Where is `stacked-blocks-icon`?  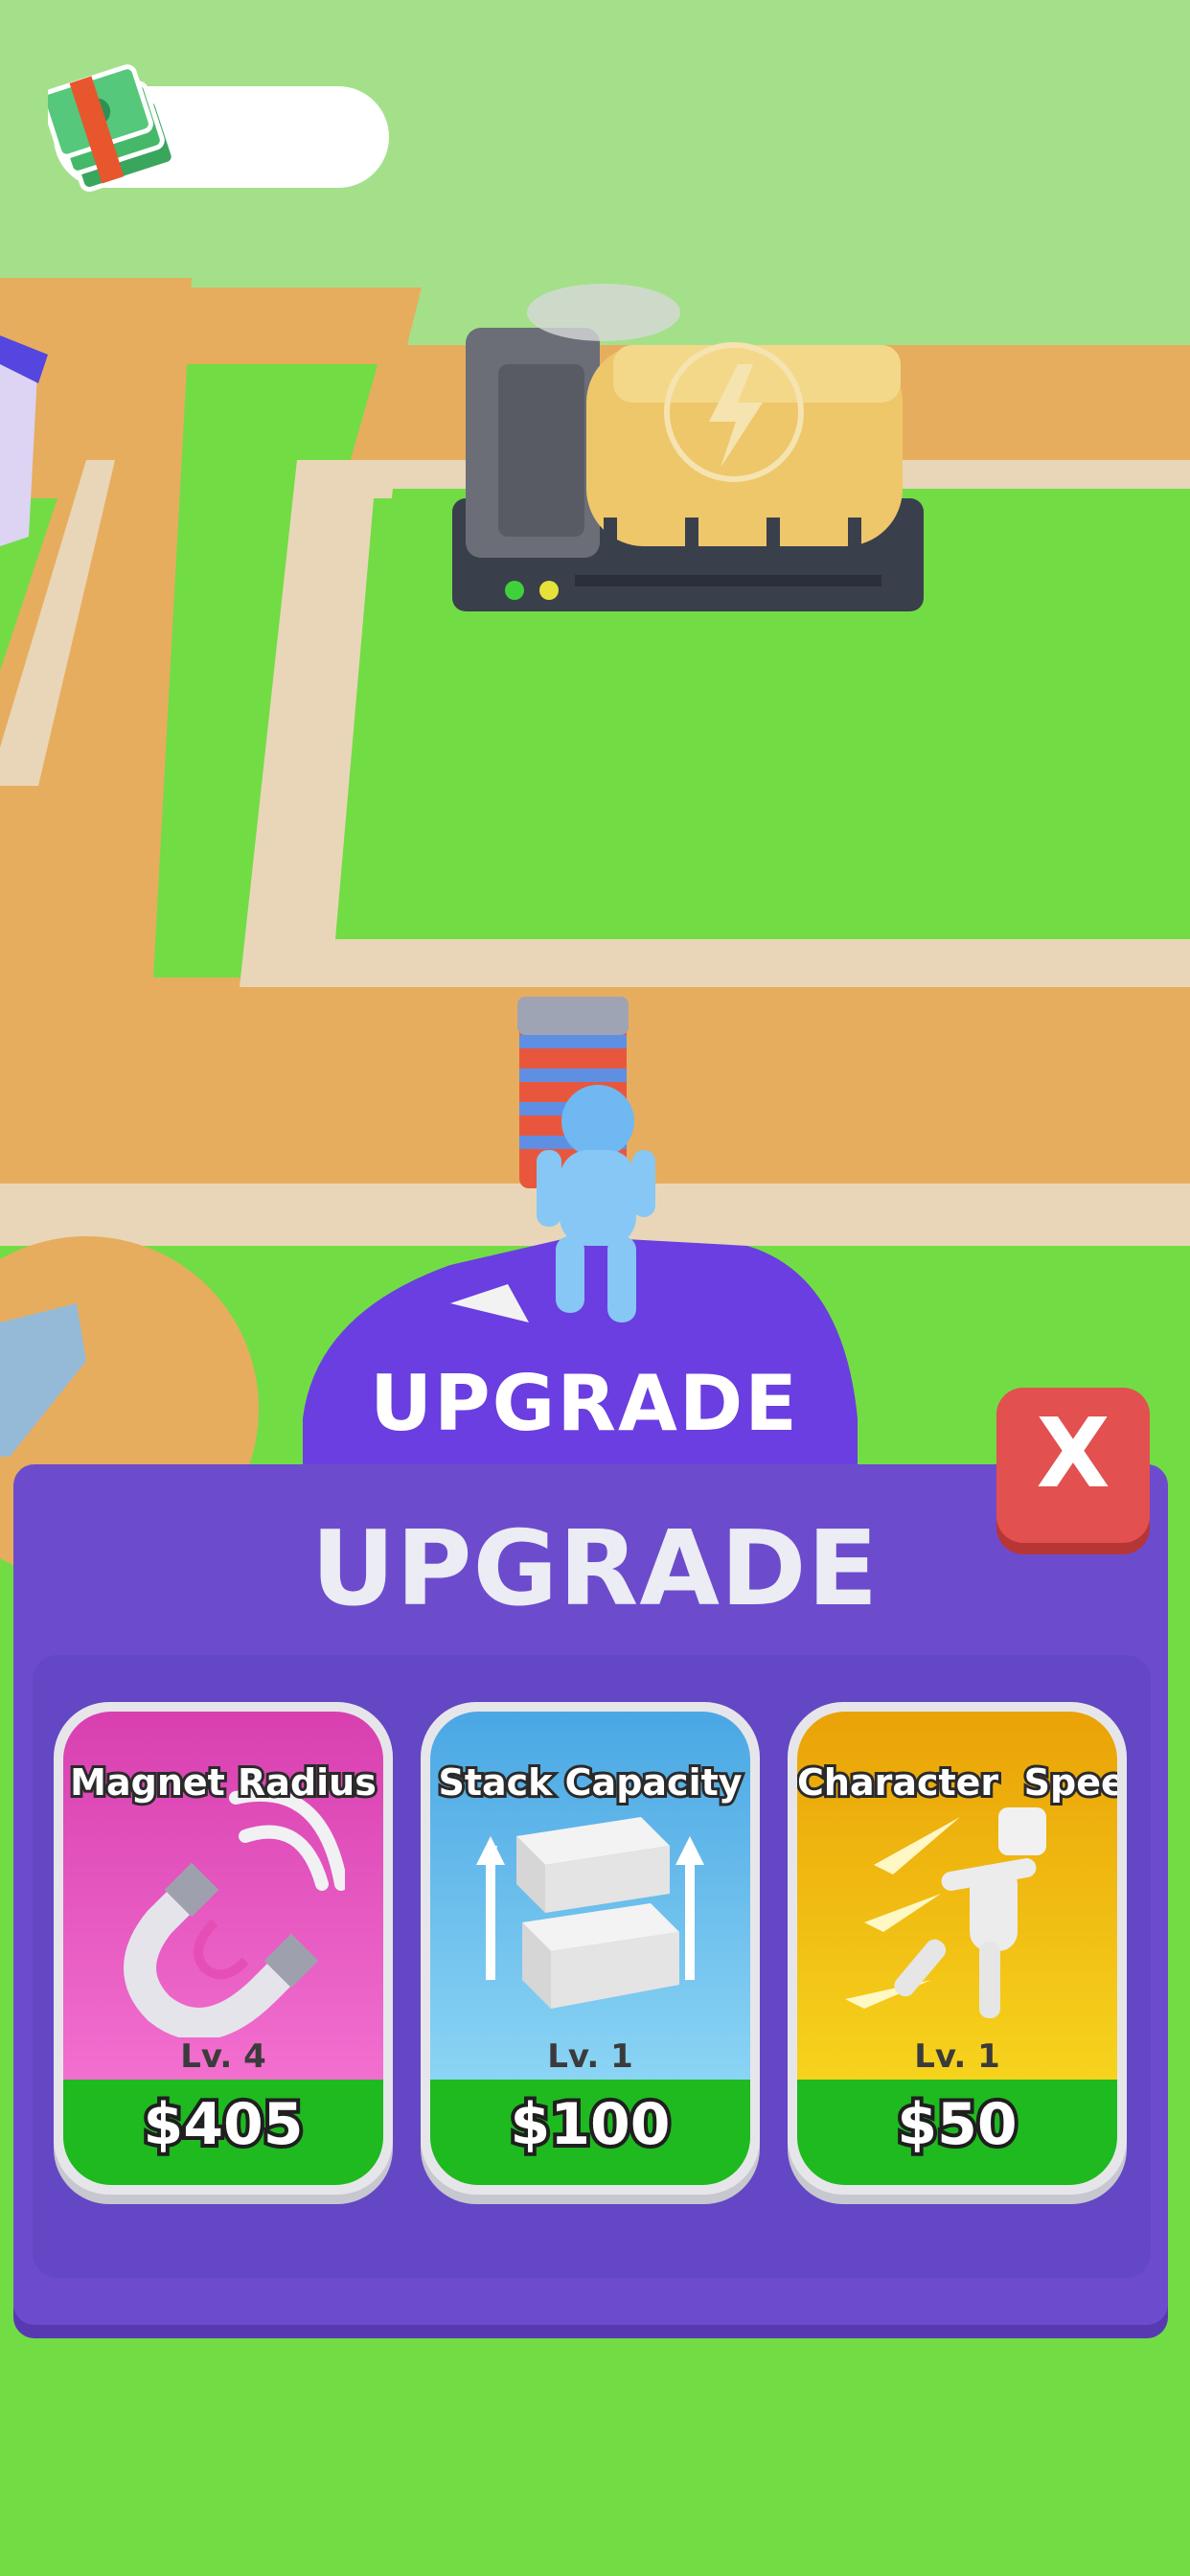
stacked-blocks-icon is located at coordinates (590, 1913).